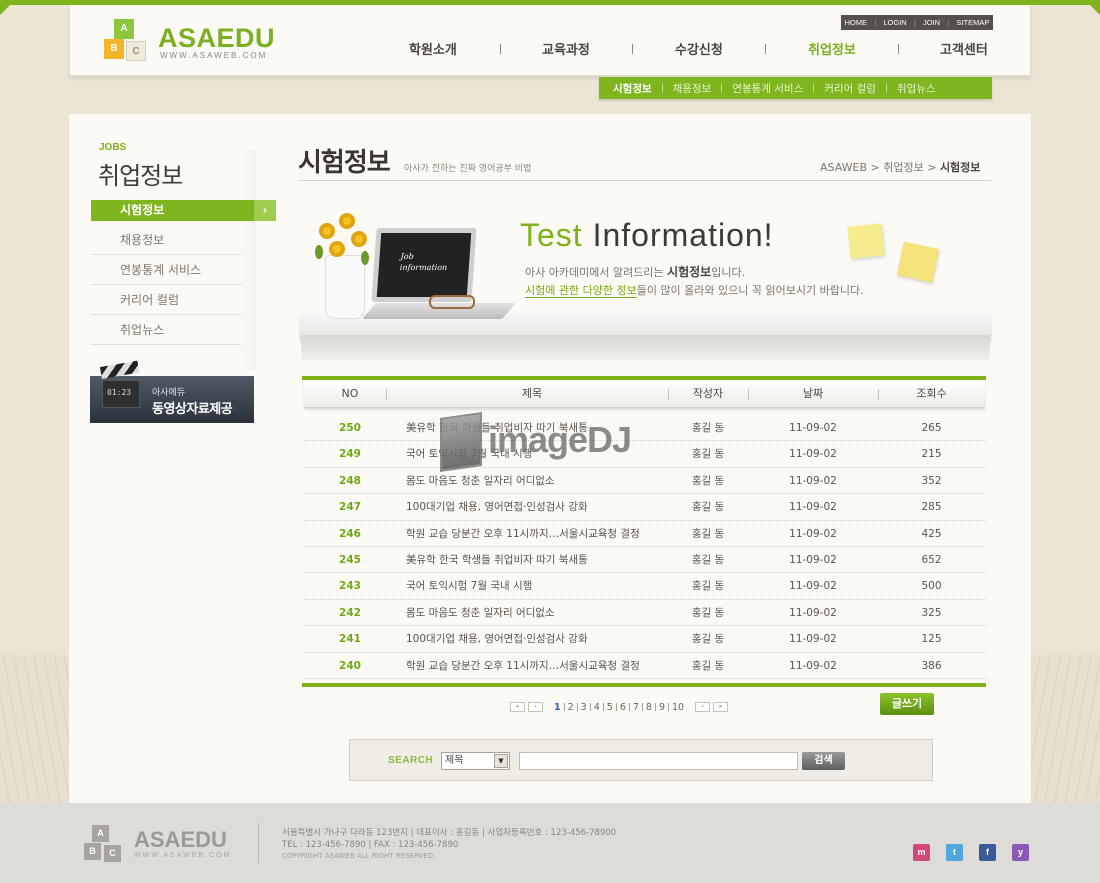  I want to click on footer-logo-text: ASAEDU, so click(180, 839).